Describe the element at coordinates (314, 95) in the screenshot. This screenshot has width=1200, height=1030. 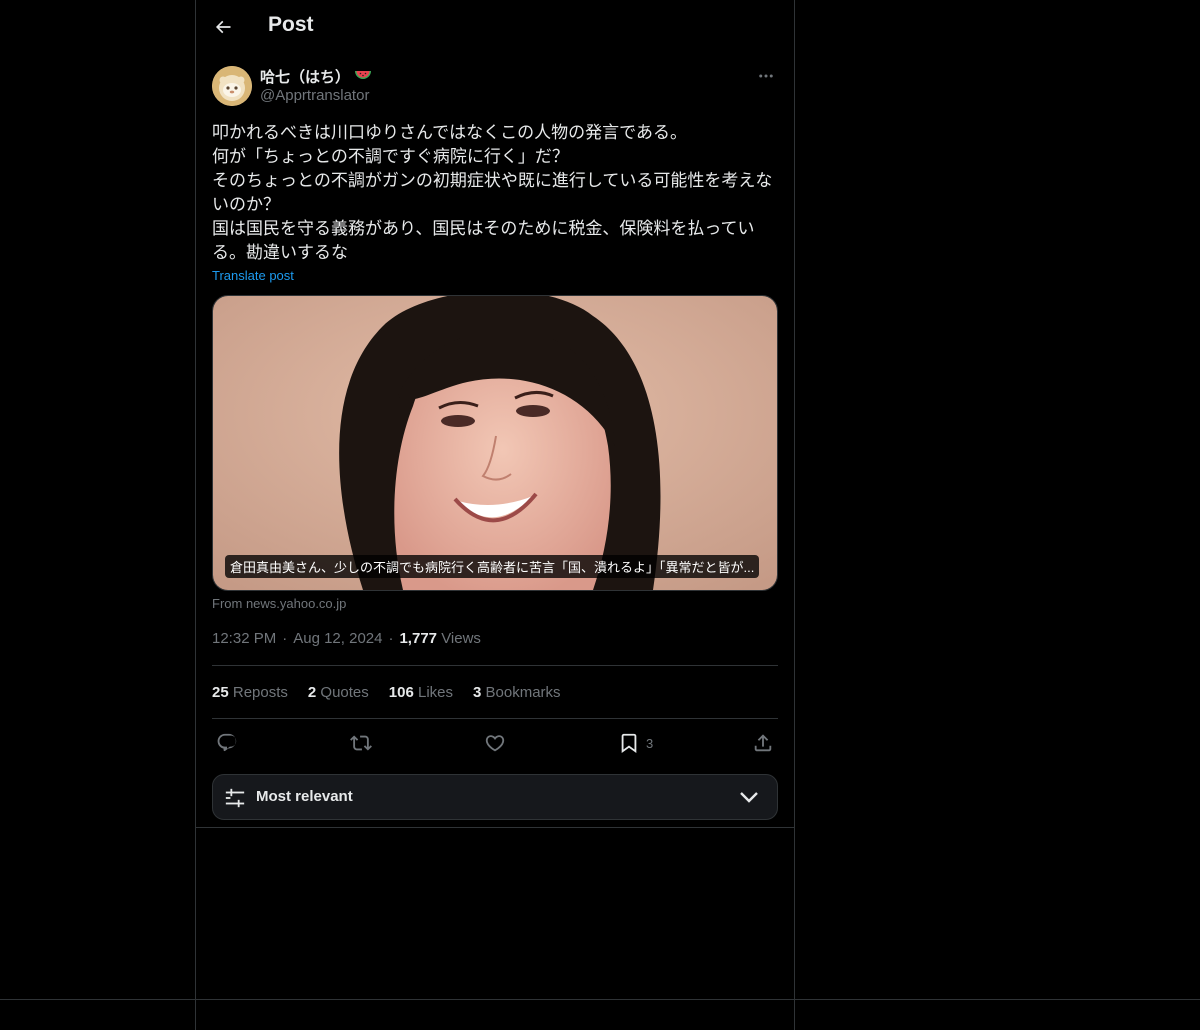
I see `author-handle: @Apprtranslator` at that location.